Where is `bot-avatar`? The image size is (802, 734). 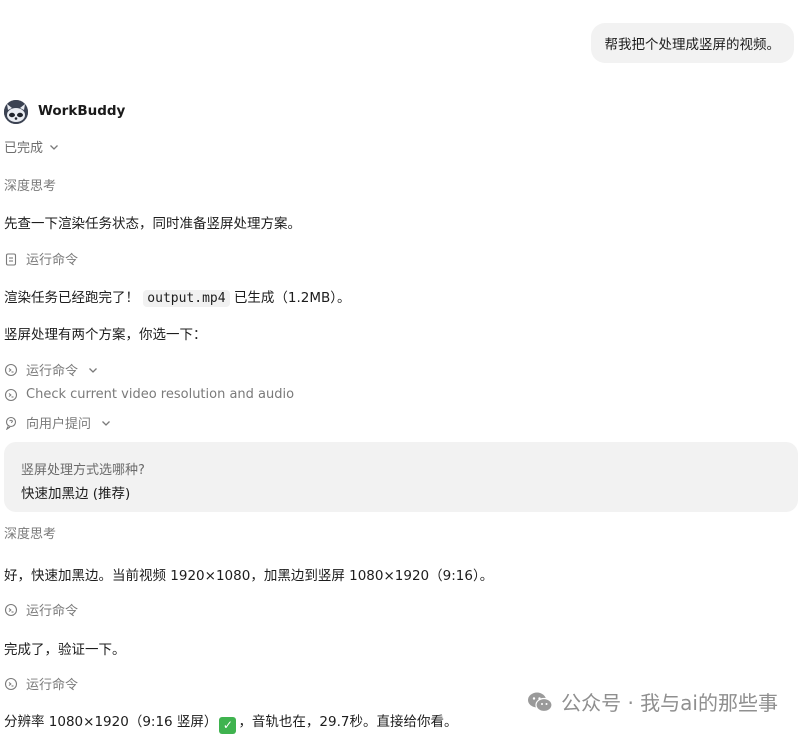 bot-avatar is located at coordinates (16, 112).